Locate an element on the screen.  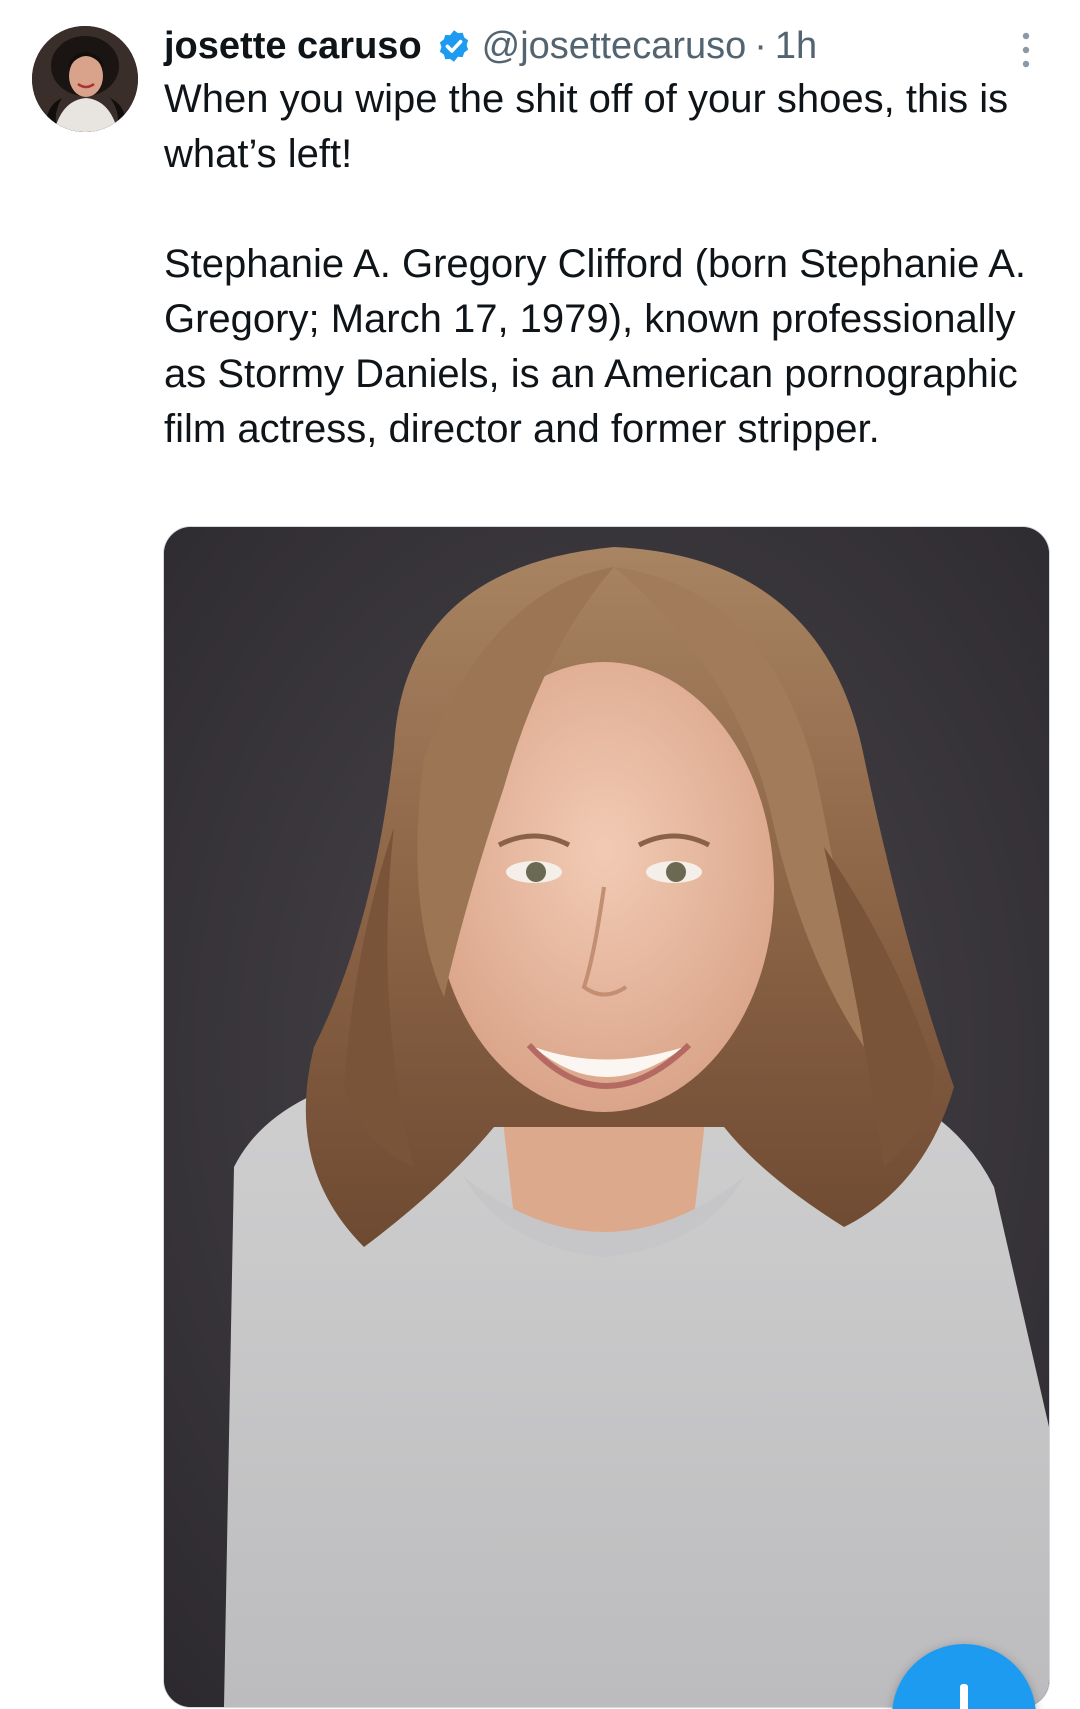
author-avatar is located at coordinates (85, 79).